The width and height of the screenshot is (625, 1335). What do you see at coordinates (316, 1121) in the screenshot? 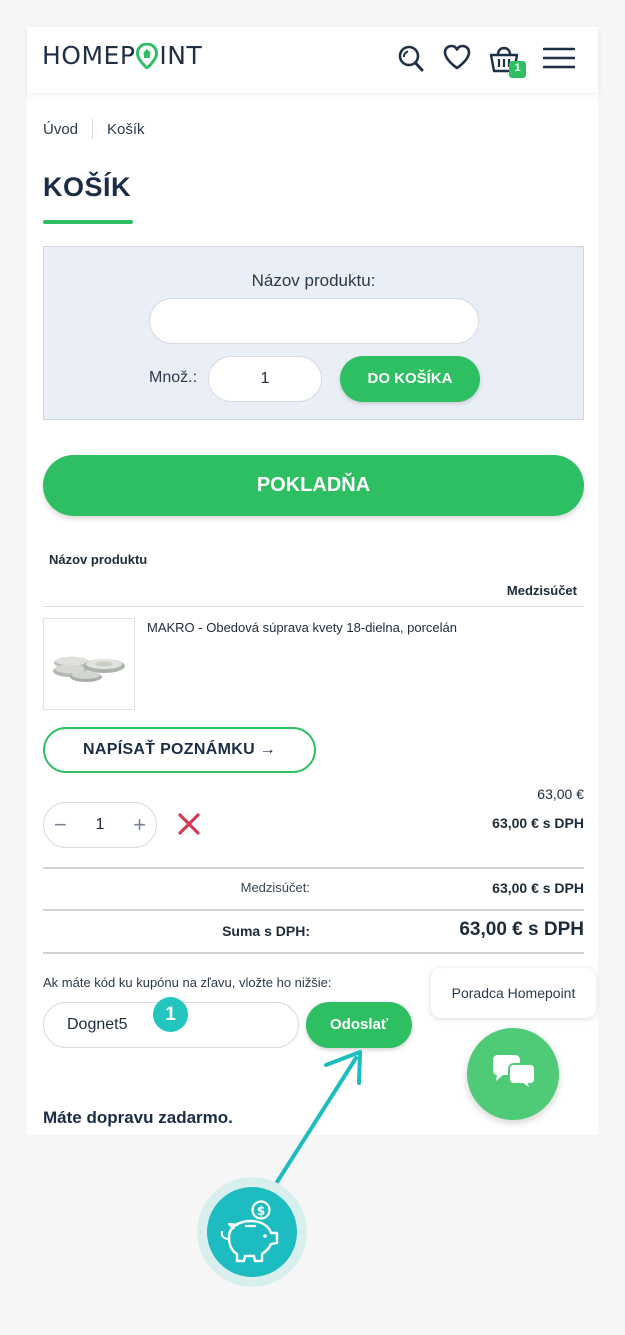
I see `annotation-arrow` at bounding box center [316, 1121].